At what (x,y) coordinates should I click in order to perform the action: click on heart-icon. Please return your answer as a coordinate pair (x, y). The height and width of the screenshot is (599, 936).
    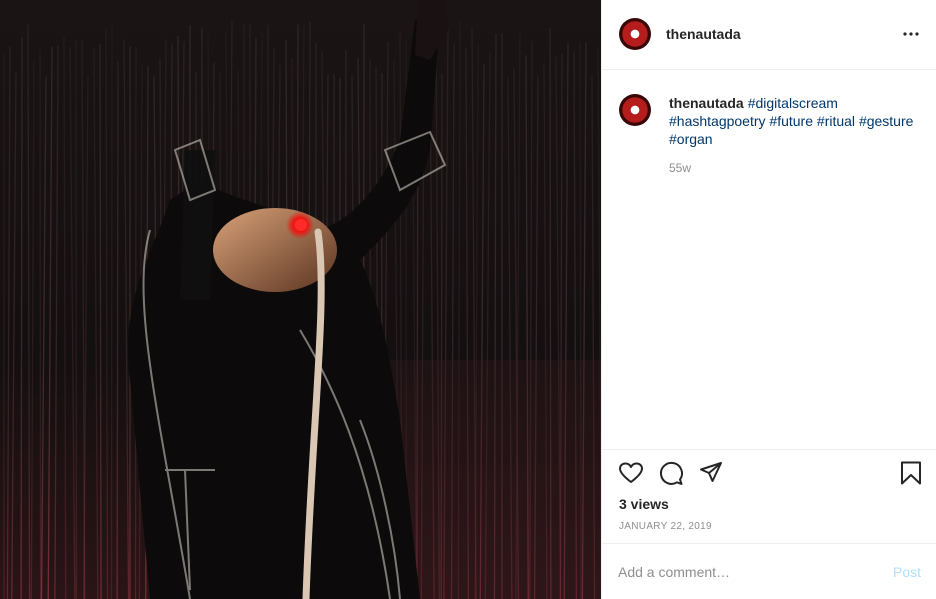
    Looking at the image, I should click on (631, 473).